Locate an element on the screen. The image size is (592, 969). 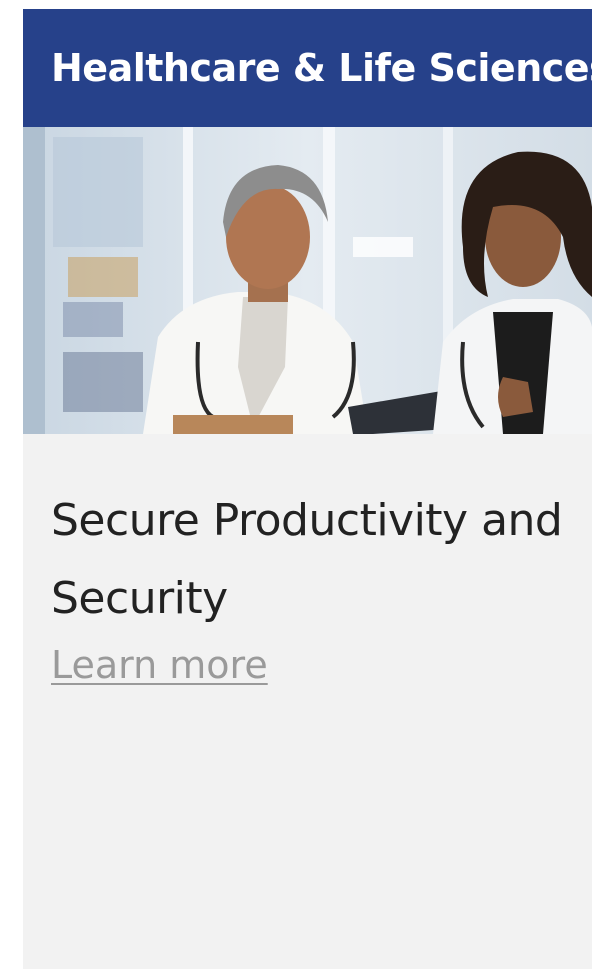
card-title: Secure Productivity and Security is located at coordinates (307, 559).